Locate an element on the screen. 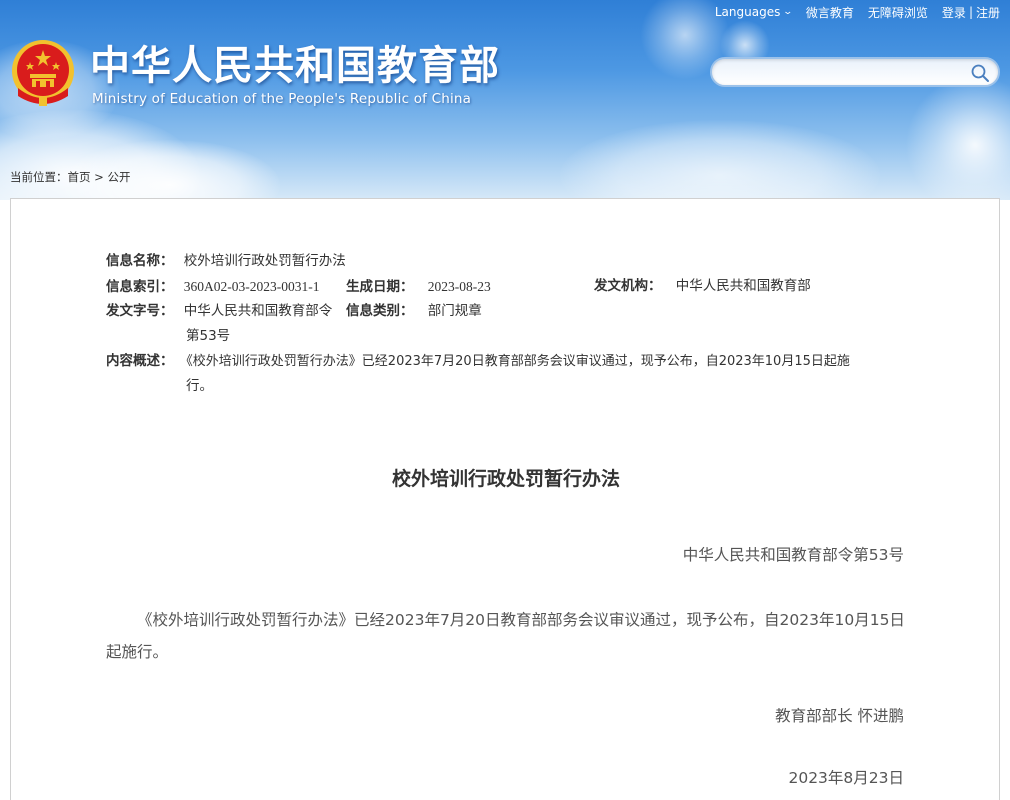 The image size is (1010, 800). issuer-label: 发文机构： is located at coordinates (628, 286).